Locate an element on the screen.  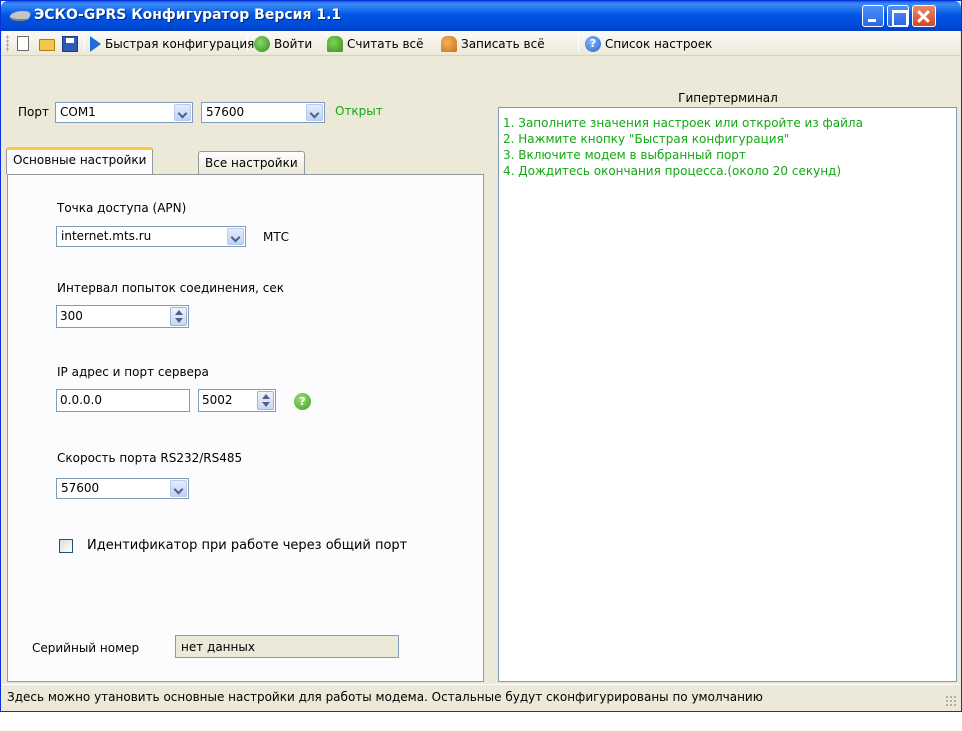
settings-list-button: ? Список настроек is located at coordinates (648, 43).